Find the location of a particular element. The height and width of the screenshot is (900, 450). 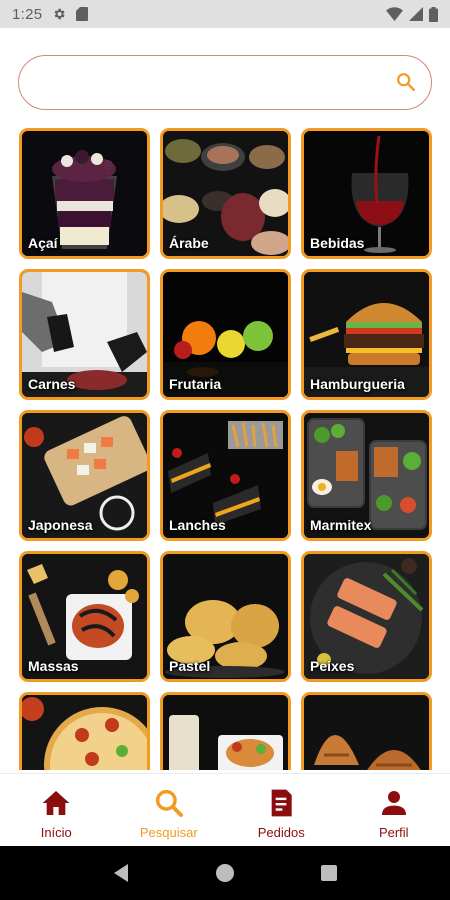

pizza-image is located at coordinates (84, 732).